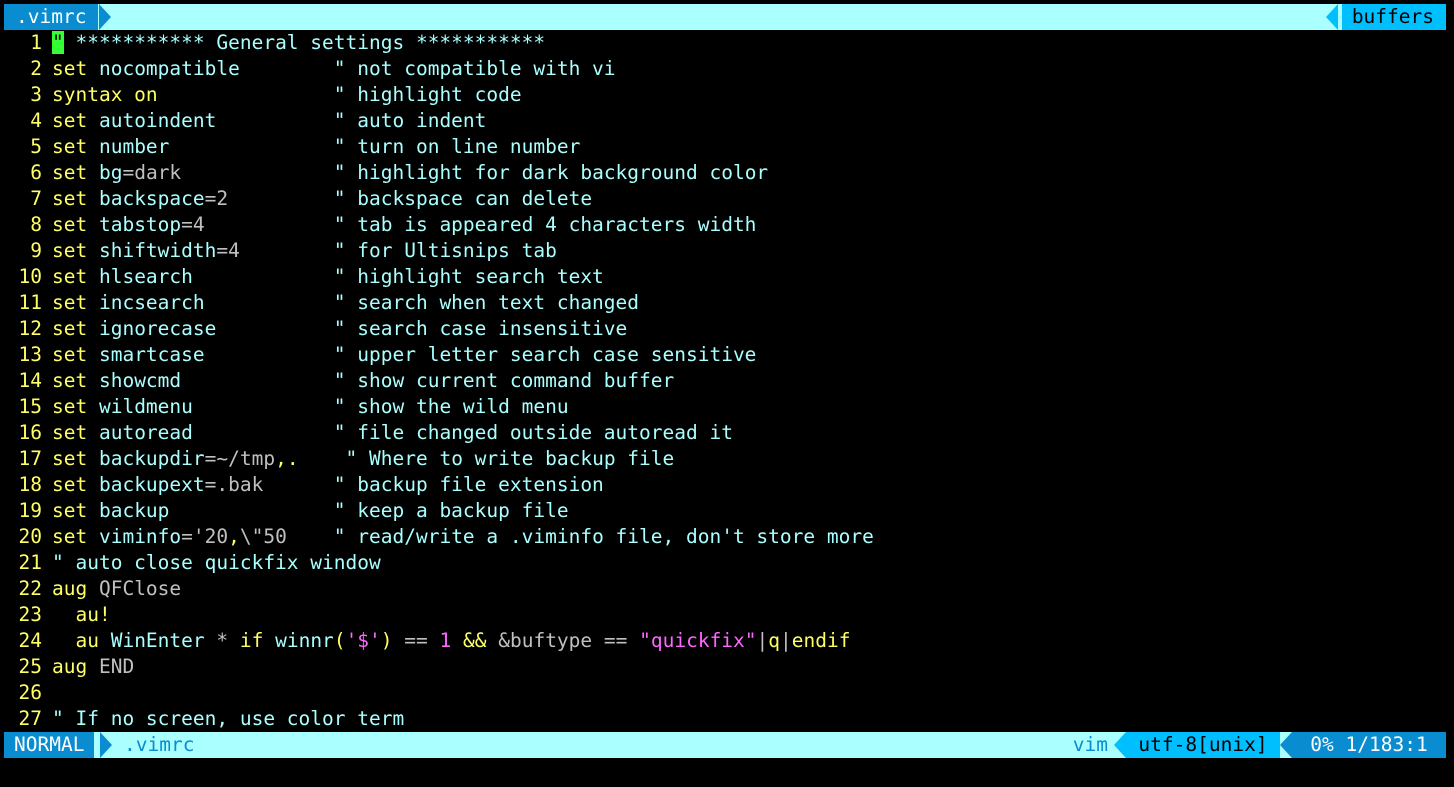 This screenshot has width=1454, height=787. I want to click on code-line: 21 " auto close quickfix window, so click(725, 563).